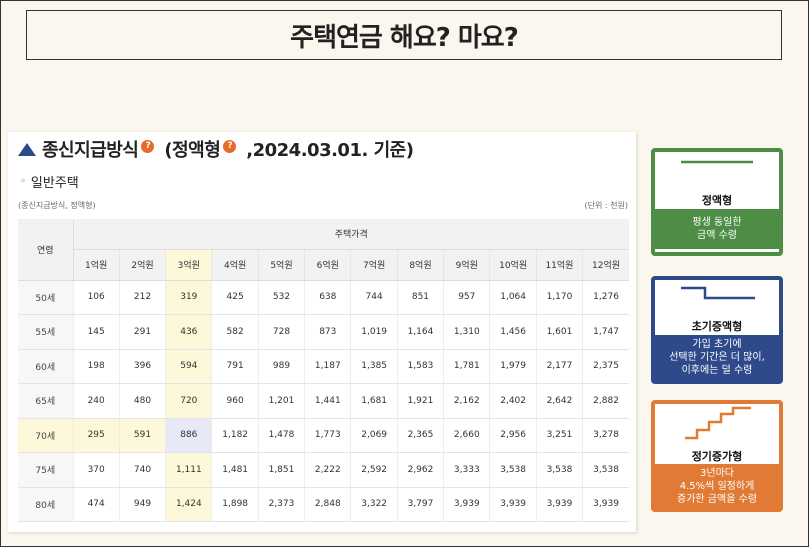  What do you see at coordinates (281, 435) in the screenshot?
I see `table-cell: 1,478` at bounding box center [281, 435].